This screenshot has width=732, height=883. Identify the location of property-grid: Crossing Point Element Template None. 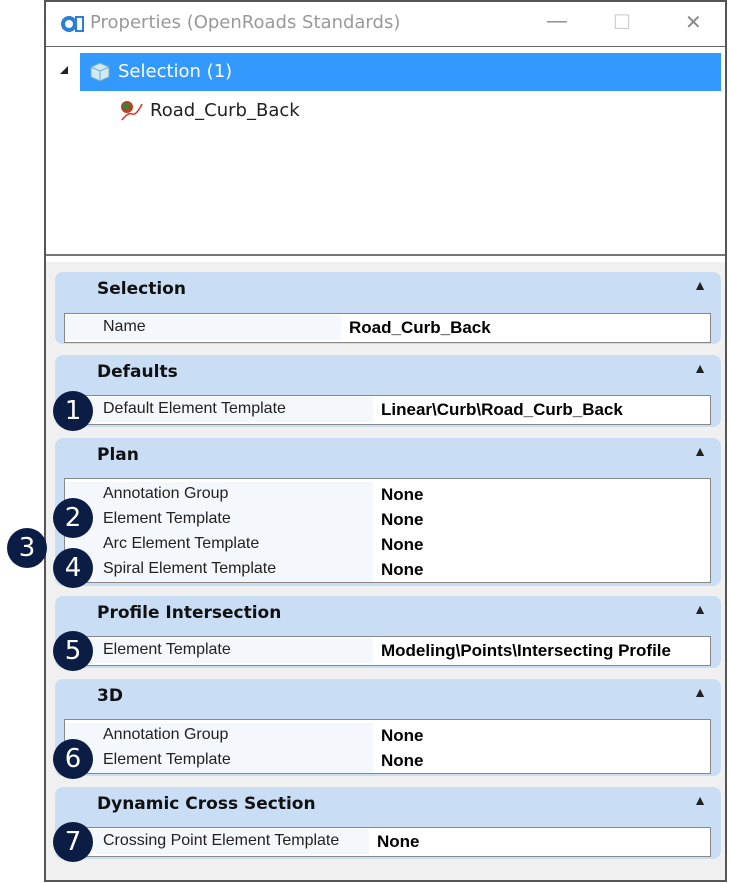
(387, 842).